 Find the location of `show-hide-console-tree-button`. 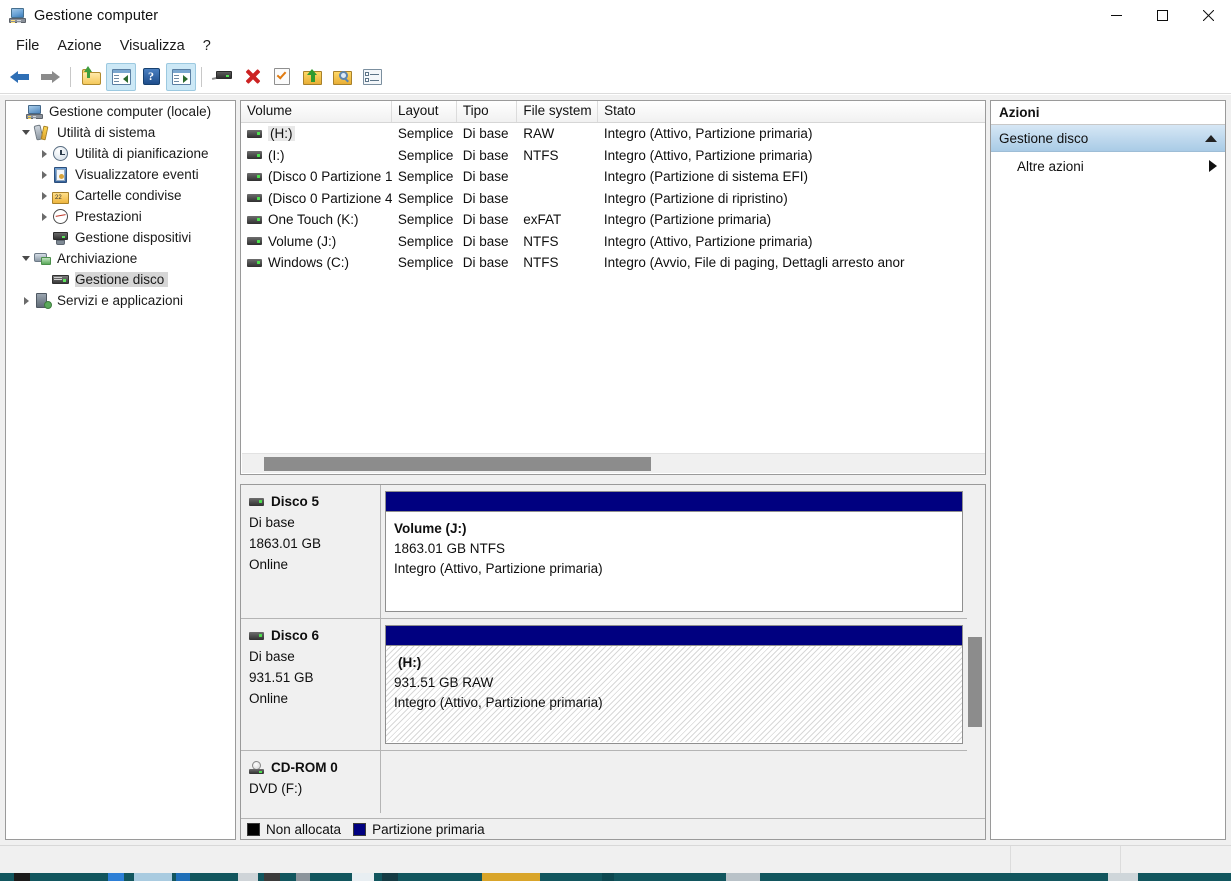

show-hide-console-tree-button is located at coordinates (121, 76).